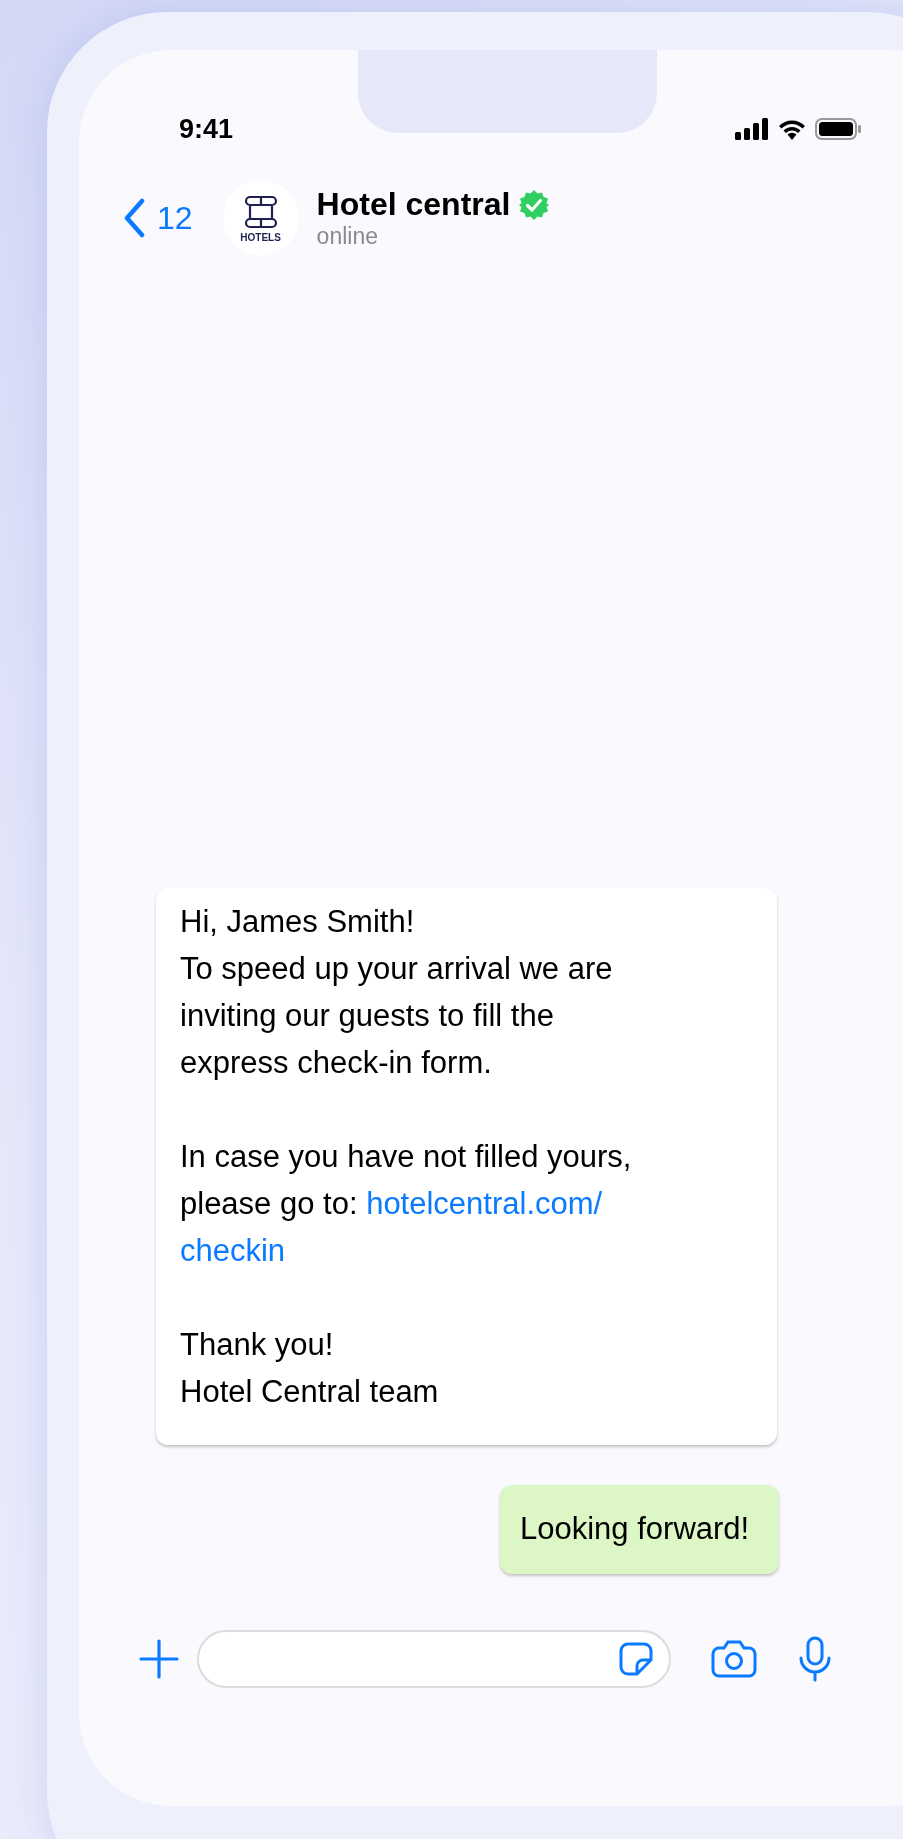  What do you see at coordinates (310, 1368) in the screenshot?
I see `message-text: Thank you! Hotel Central team` at bounding box center [310, 1368].